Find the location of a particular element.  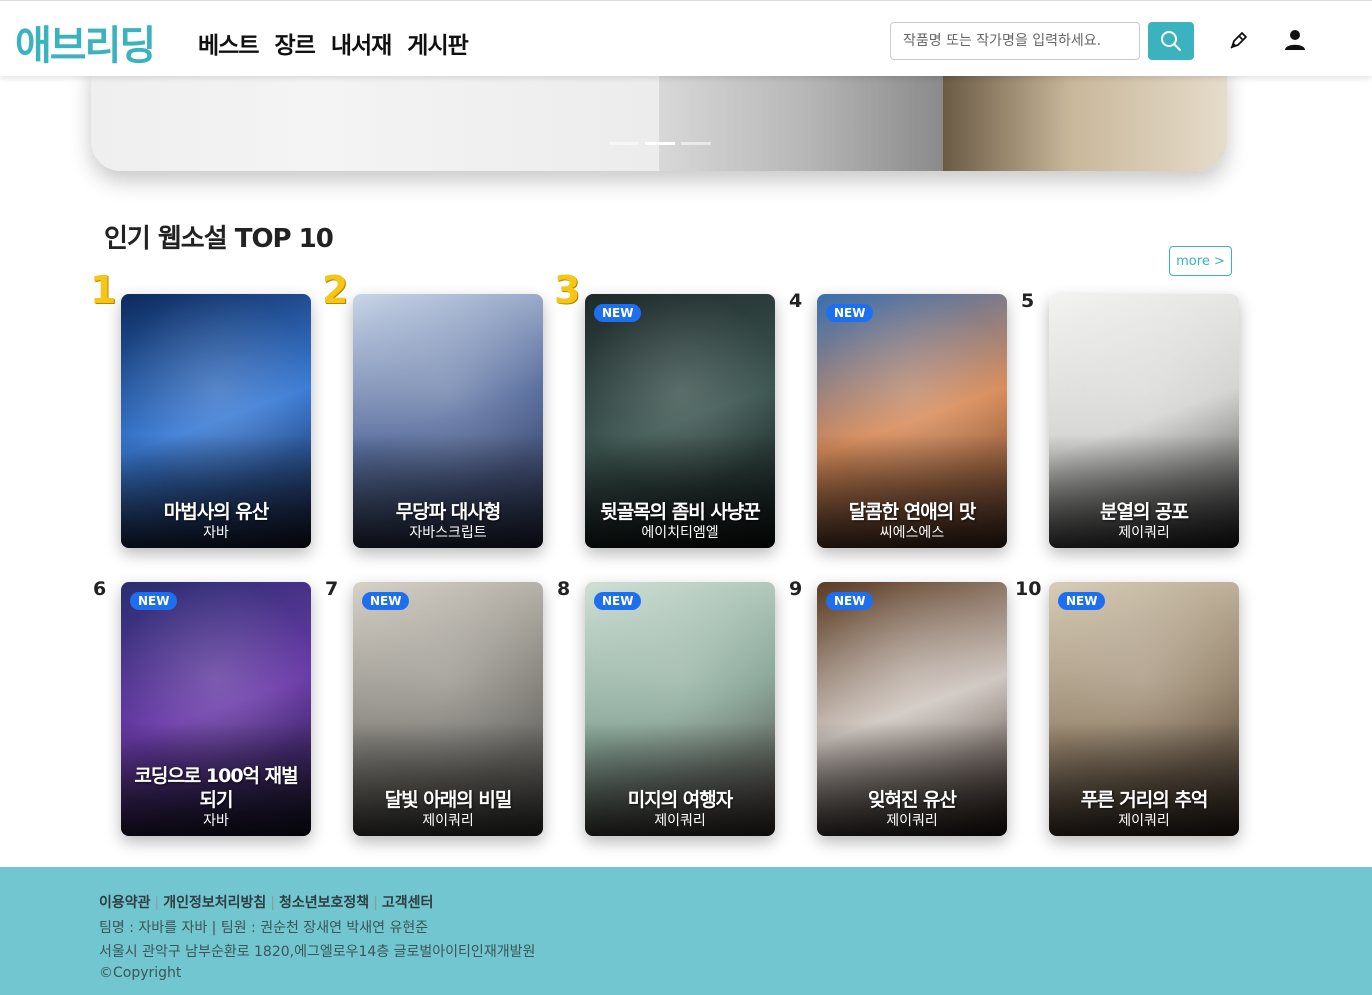

book-title: 달빛 아래의 비밀 is located at coordinates (448, 800).